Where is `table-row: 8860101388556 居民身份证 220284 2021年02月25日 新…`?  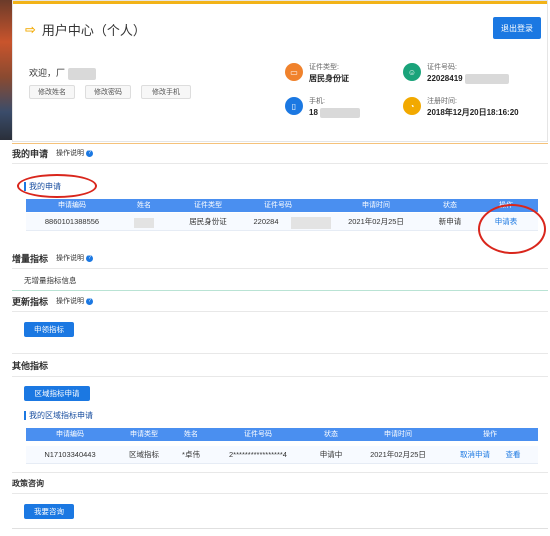 table-row: 8860101388556 居民身份证 220284 2021年02月25日 新… is located at coordinates (282, 222).